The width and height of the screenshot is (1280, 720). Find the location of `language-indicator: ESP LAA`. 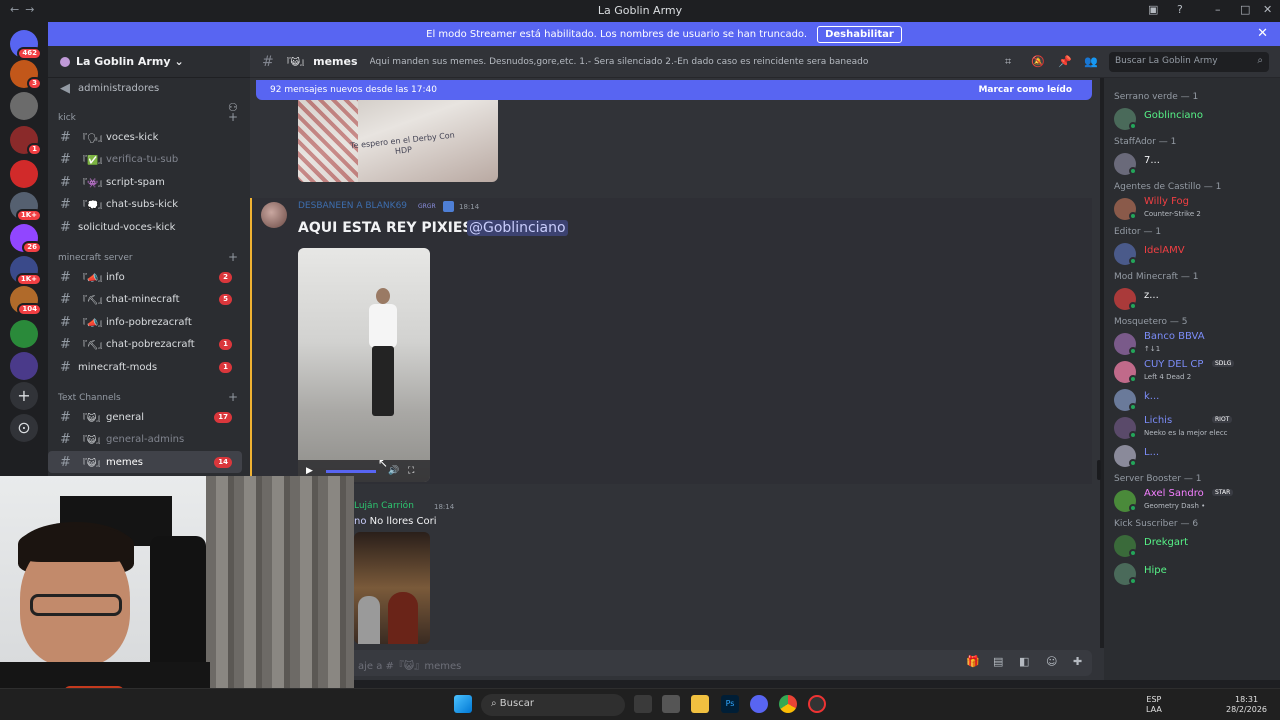

language-indicator: ESP LAA is located at coordinates (1154, 705).